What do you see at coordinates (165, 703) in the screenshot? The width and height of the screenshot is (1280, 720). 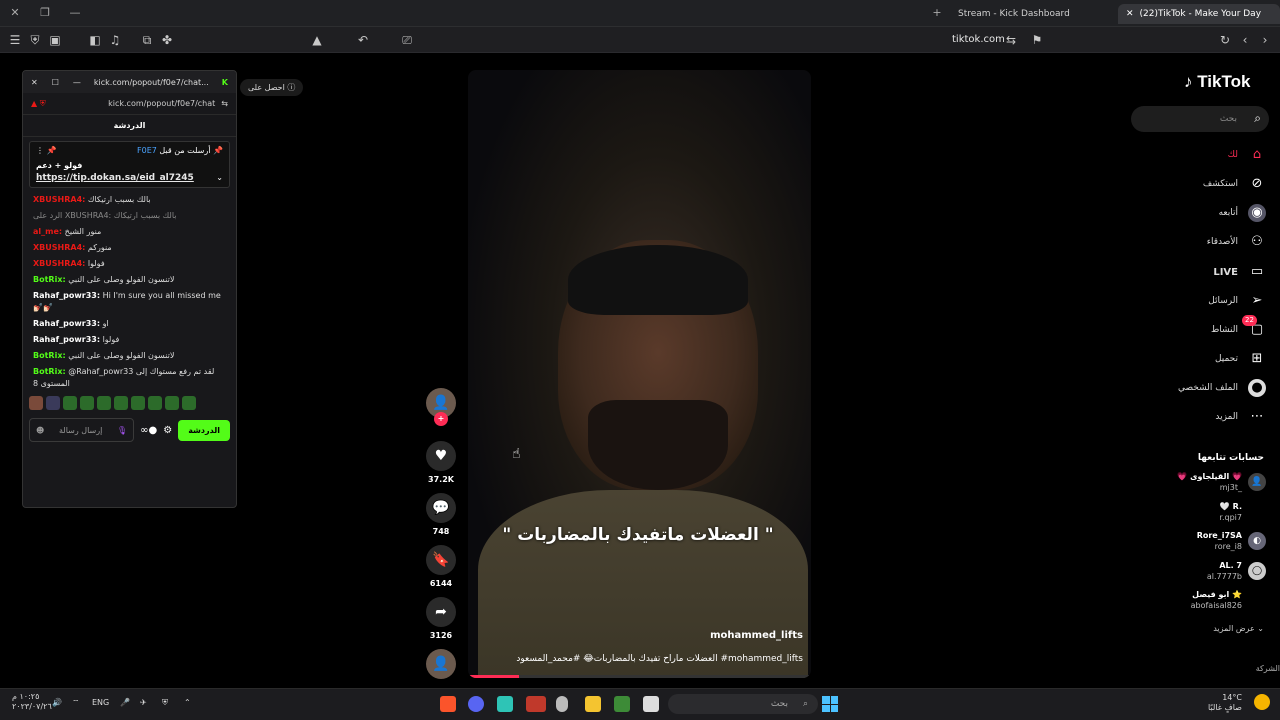 I see `security-icon: ⛨` at bounding box center [165, 703].